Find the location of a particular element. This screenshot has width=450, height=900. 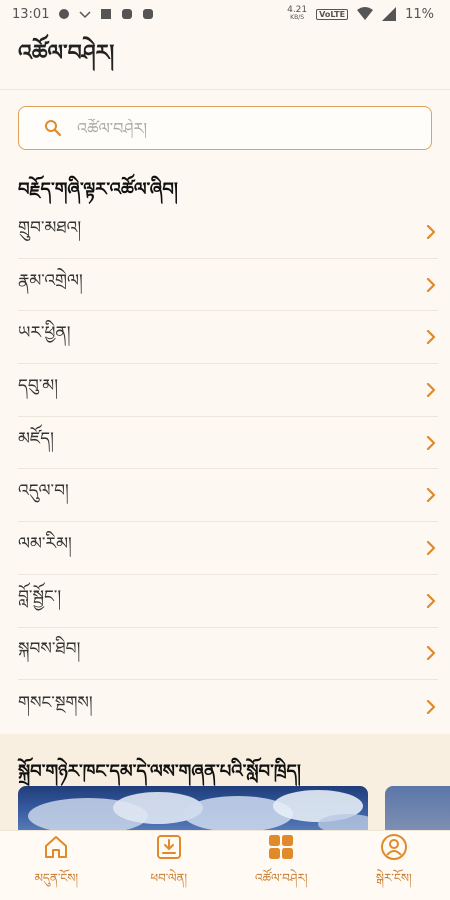

nav-search: འཚོལ་བཤེར། is located at coordinates (281, 866).